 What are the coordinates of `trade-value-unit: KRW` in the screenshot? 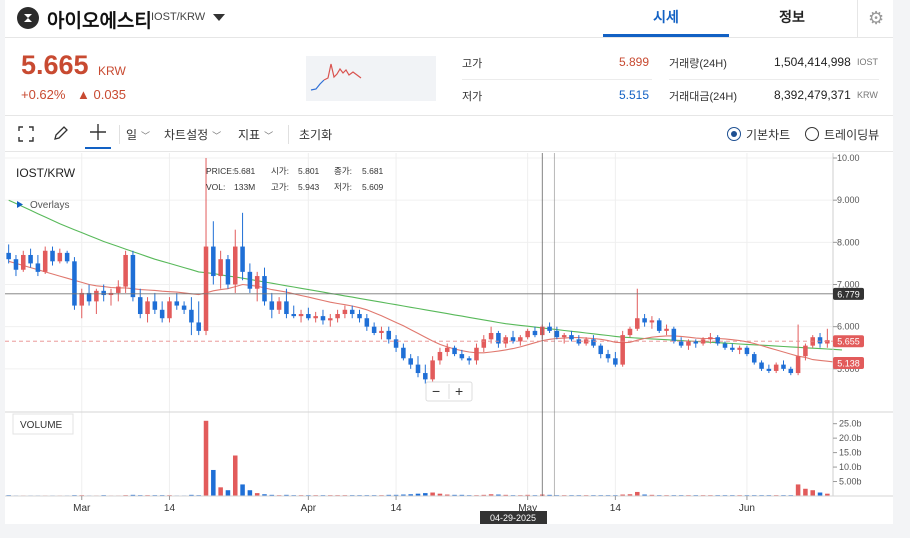 It's located at (867, 95).